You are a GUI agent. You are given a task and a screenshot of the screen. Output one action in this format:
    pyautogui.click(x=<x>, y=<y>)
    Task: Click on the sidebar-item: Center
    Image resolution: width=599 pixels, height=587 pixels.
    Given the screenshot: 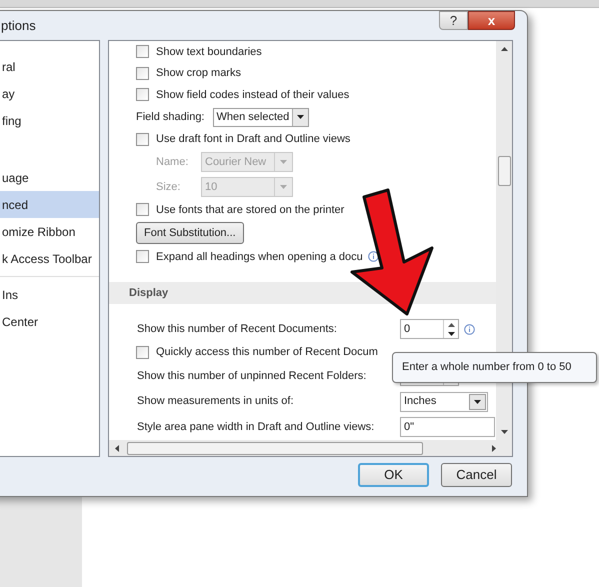 What is the action you would take?
    pyautogui.click(x=49, y=321)
    